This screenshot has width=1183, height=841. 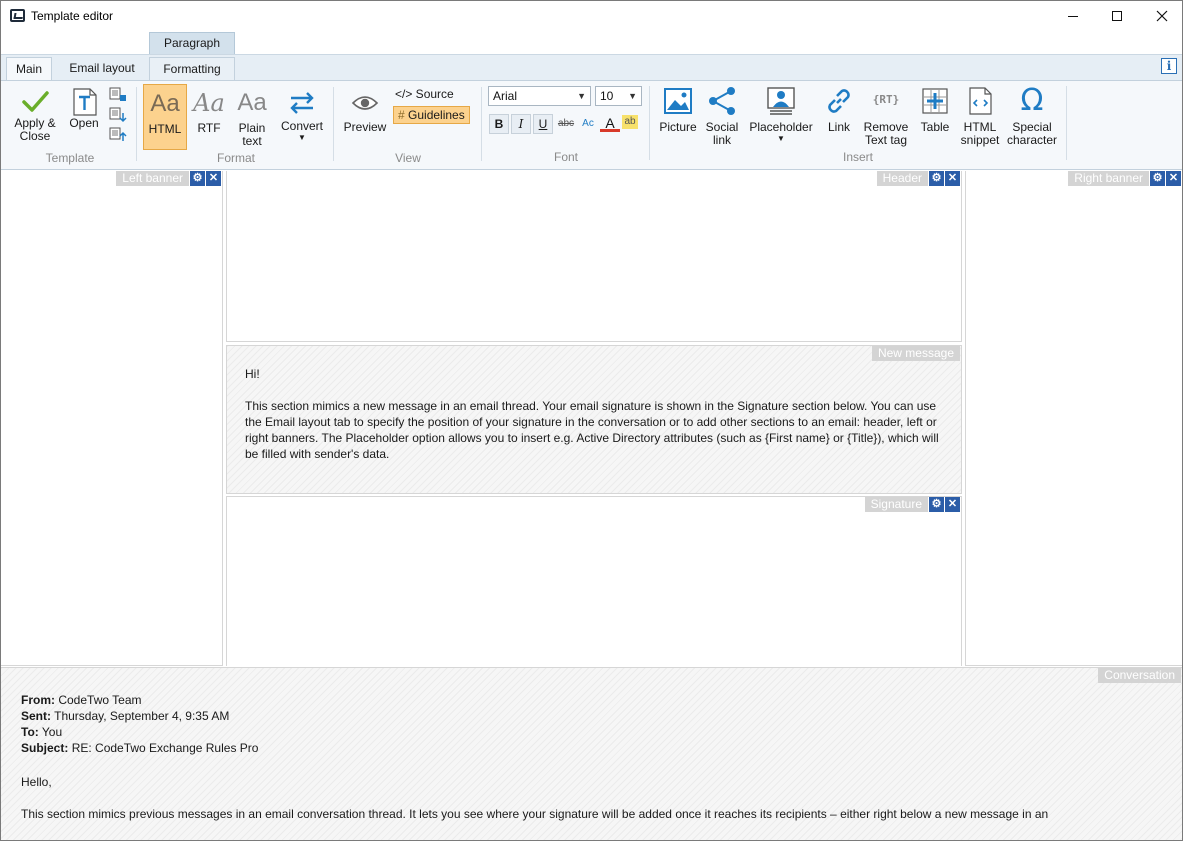 What do you see at coordinates (401, 115) in the screenshot?
I see `grid-icon: #` at bounding box center [401, 115].